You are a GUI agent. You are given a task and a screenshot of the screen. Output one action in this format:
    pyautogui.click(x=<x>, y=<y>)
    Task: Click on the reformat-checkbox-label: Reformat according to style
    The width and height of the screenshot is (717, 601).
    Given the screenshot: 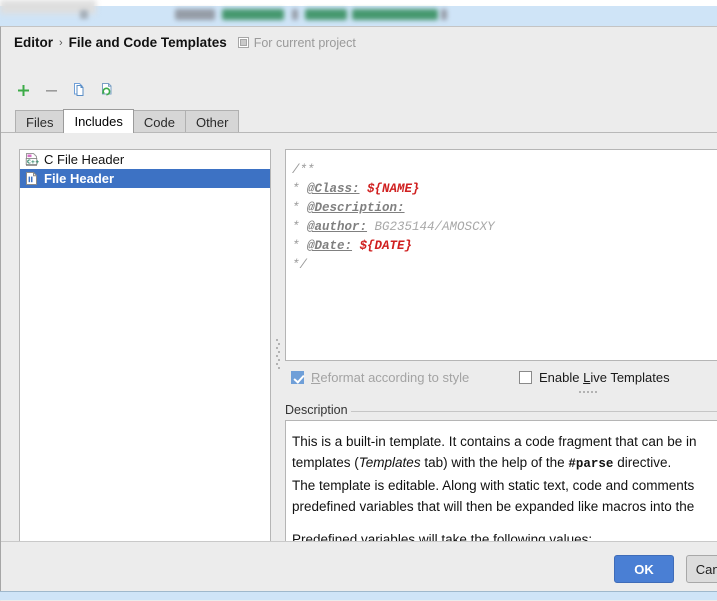 What is the action you would take?
    pyautogui.click(x=390, y=377)
    